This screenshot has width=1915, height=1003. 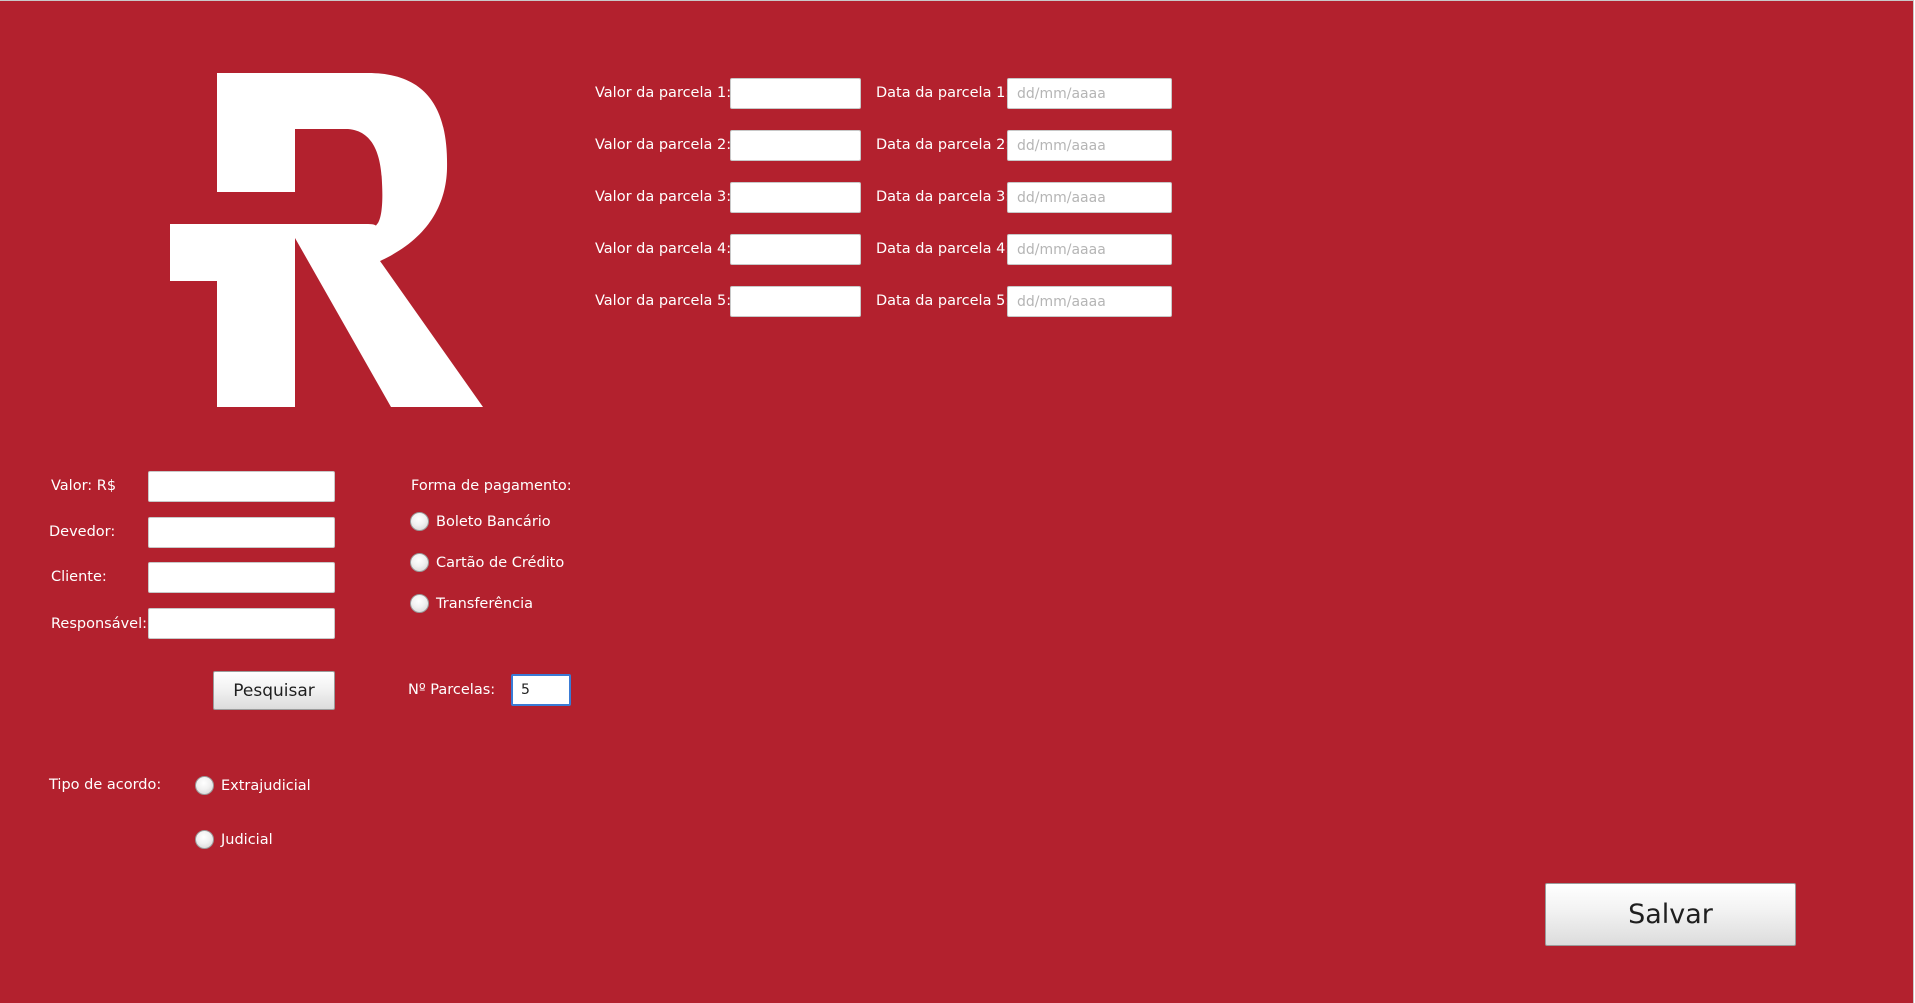 What do you see at coordinates (484, 603) in the screenshot?
I see `payment-option-label: Transferência` at bounding box center [484, 603].